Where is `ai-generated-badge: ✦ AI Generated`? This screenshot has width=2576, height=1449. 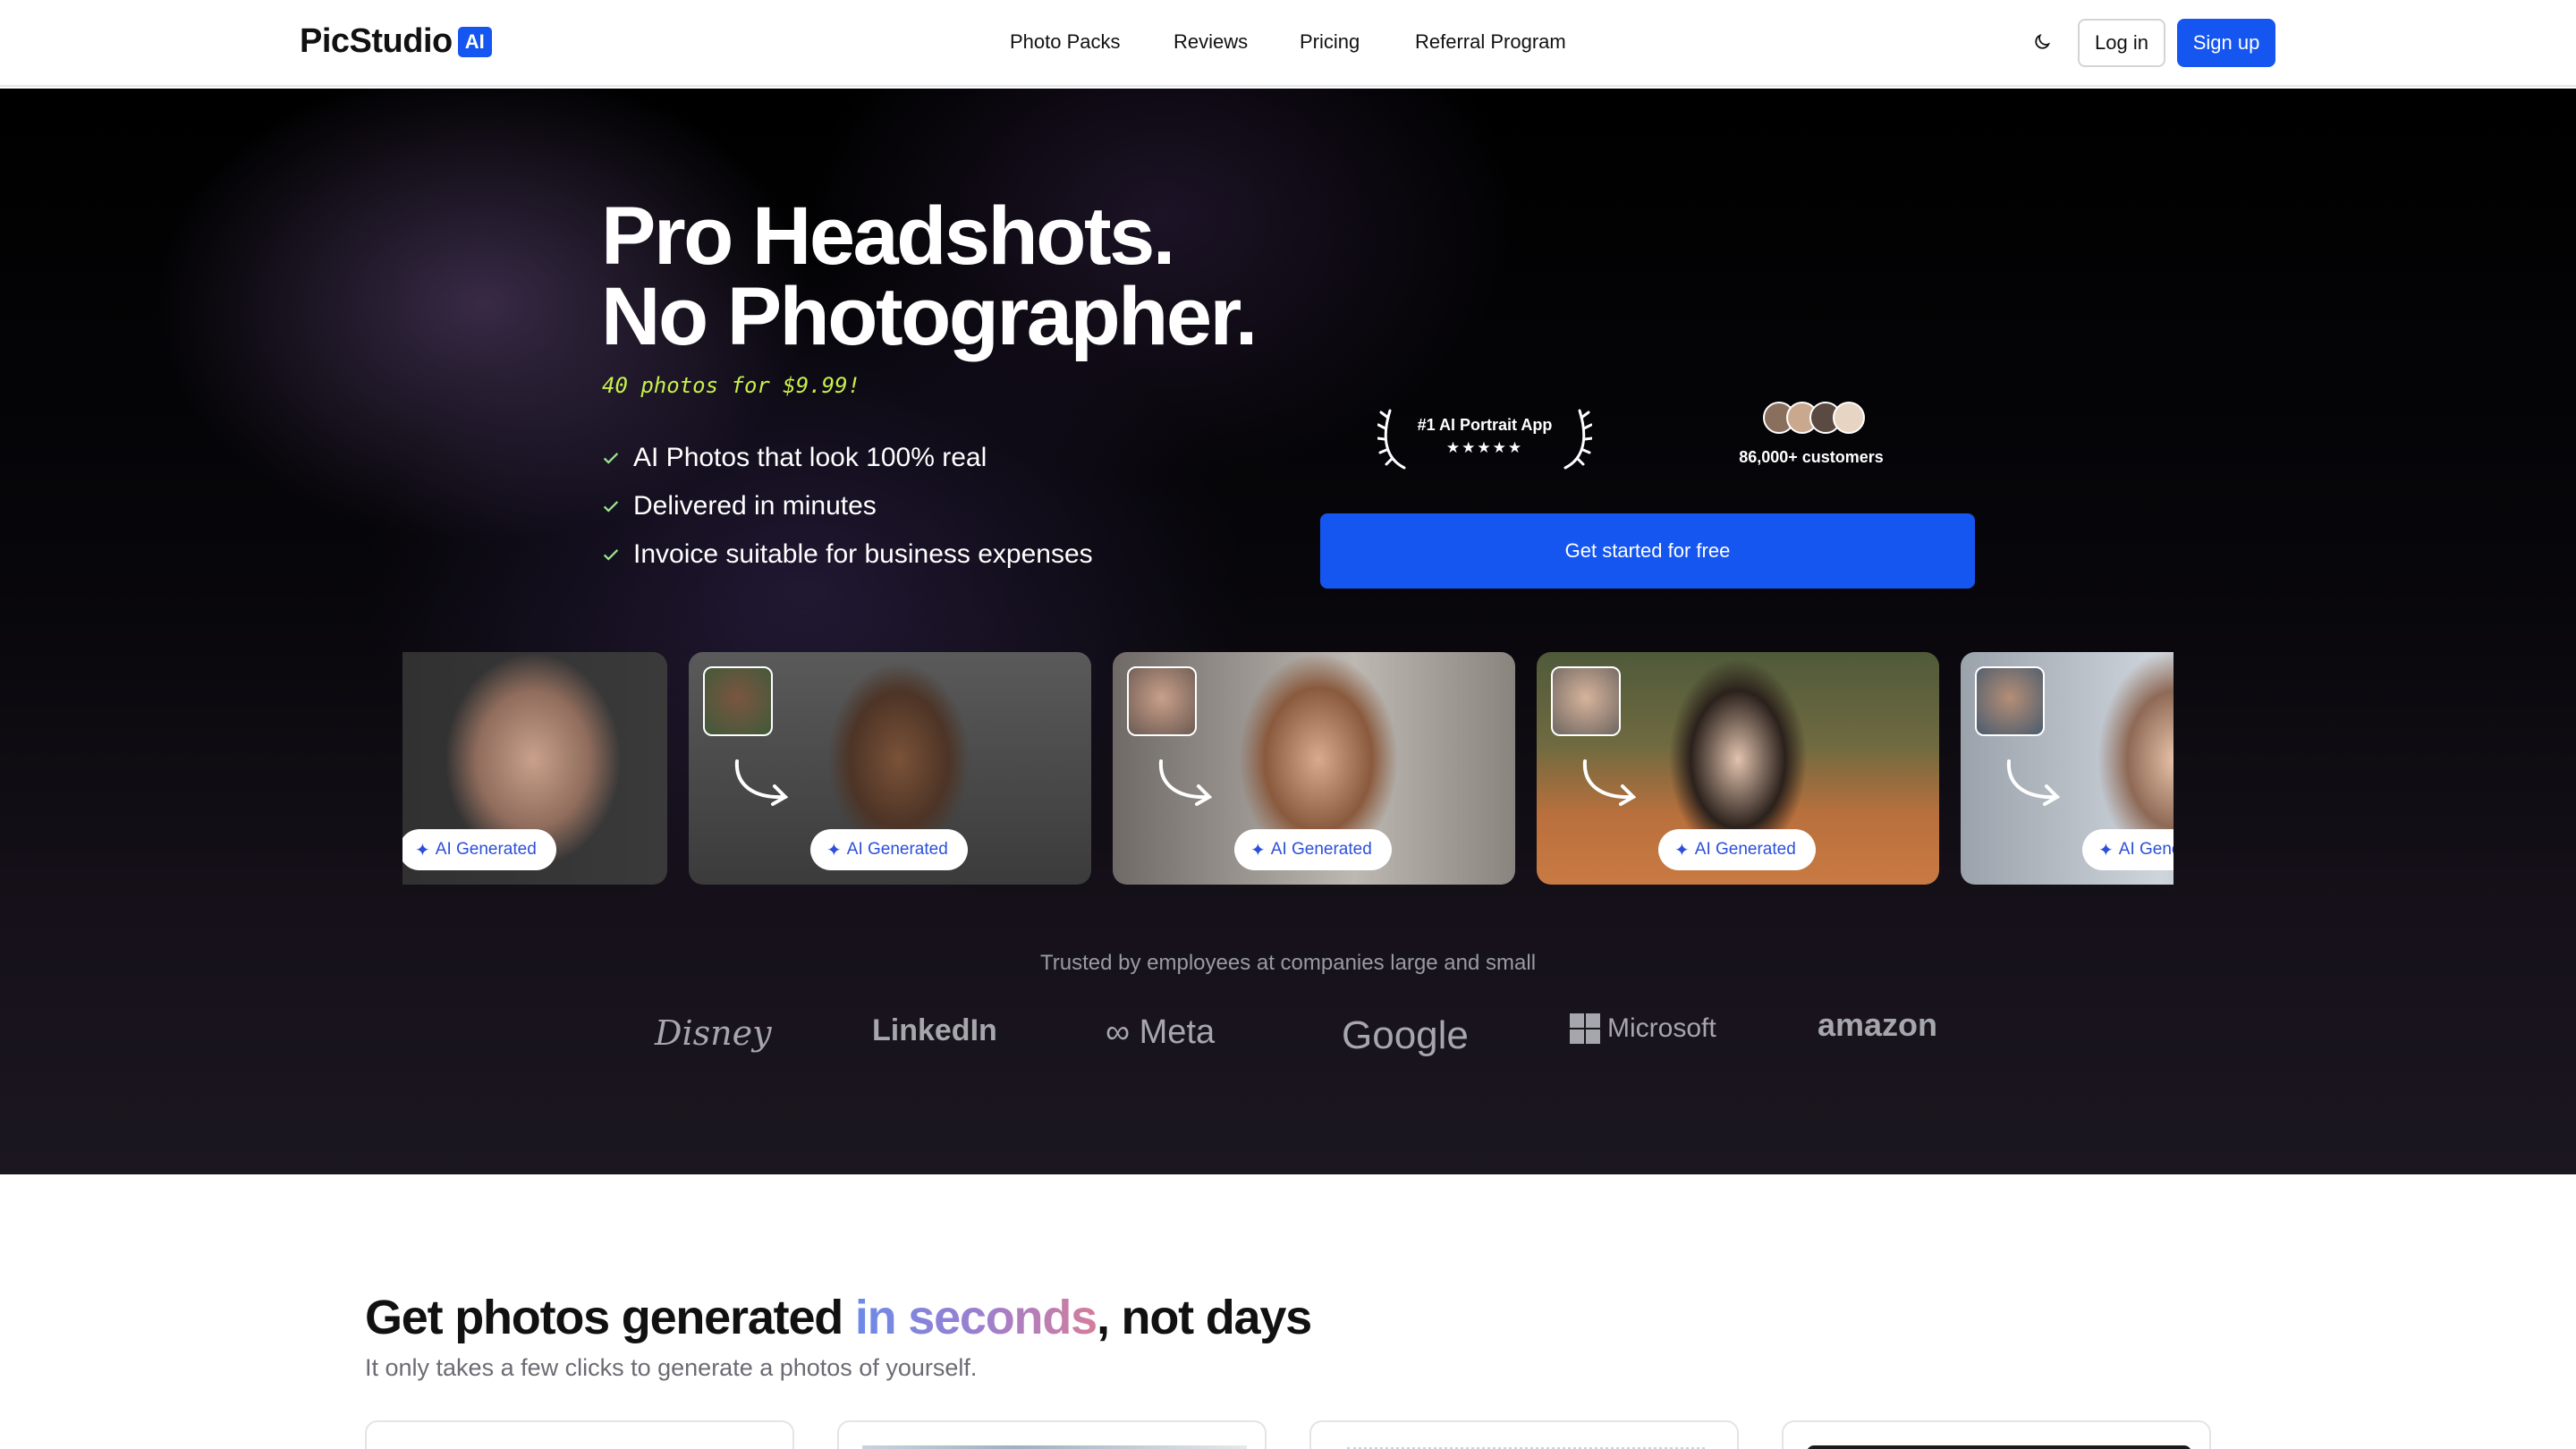 ai-generated-badge: ✦ AI Generated is located at coordinates (479, 849).